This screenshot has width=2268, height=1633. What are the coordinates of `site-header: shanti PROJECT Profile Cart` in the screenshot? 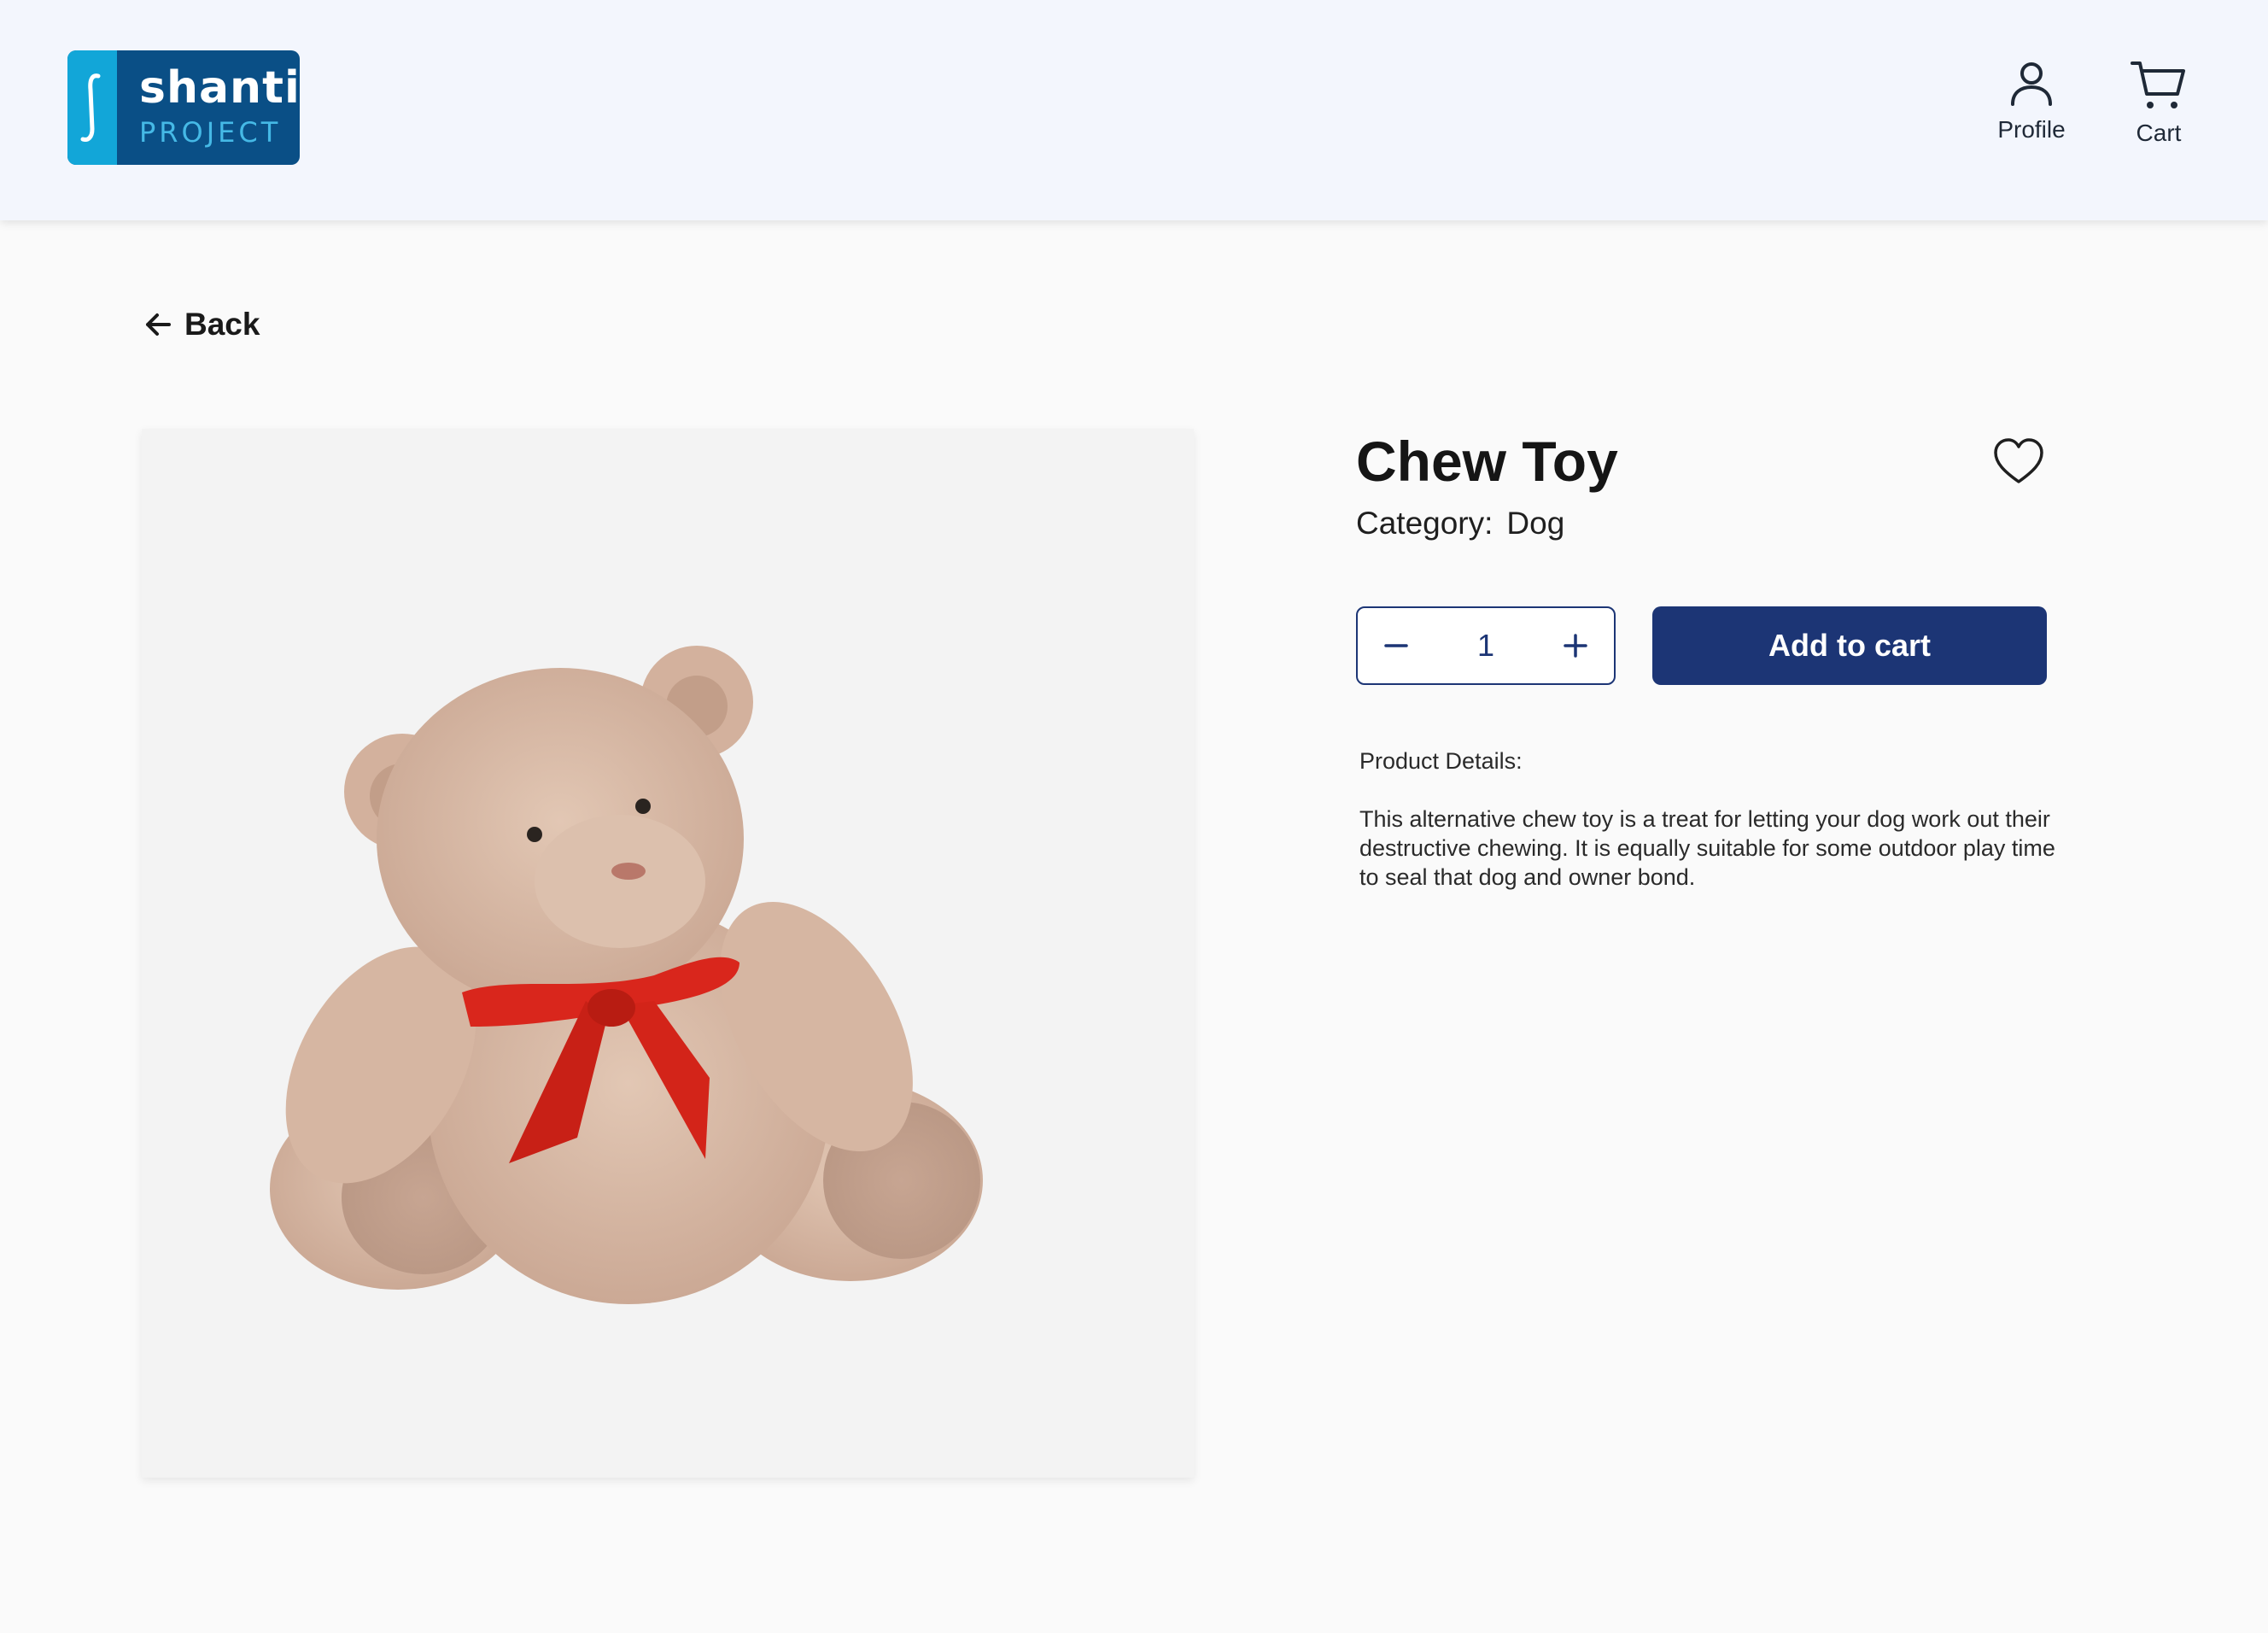 It's located at (1134, 110).